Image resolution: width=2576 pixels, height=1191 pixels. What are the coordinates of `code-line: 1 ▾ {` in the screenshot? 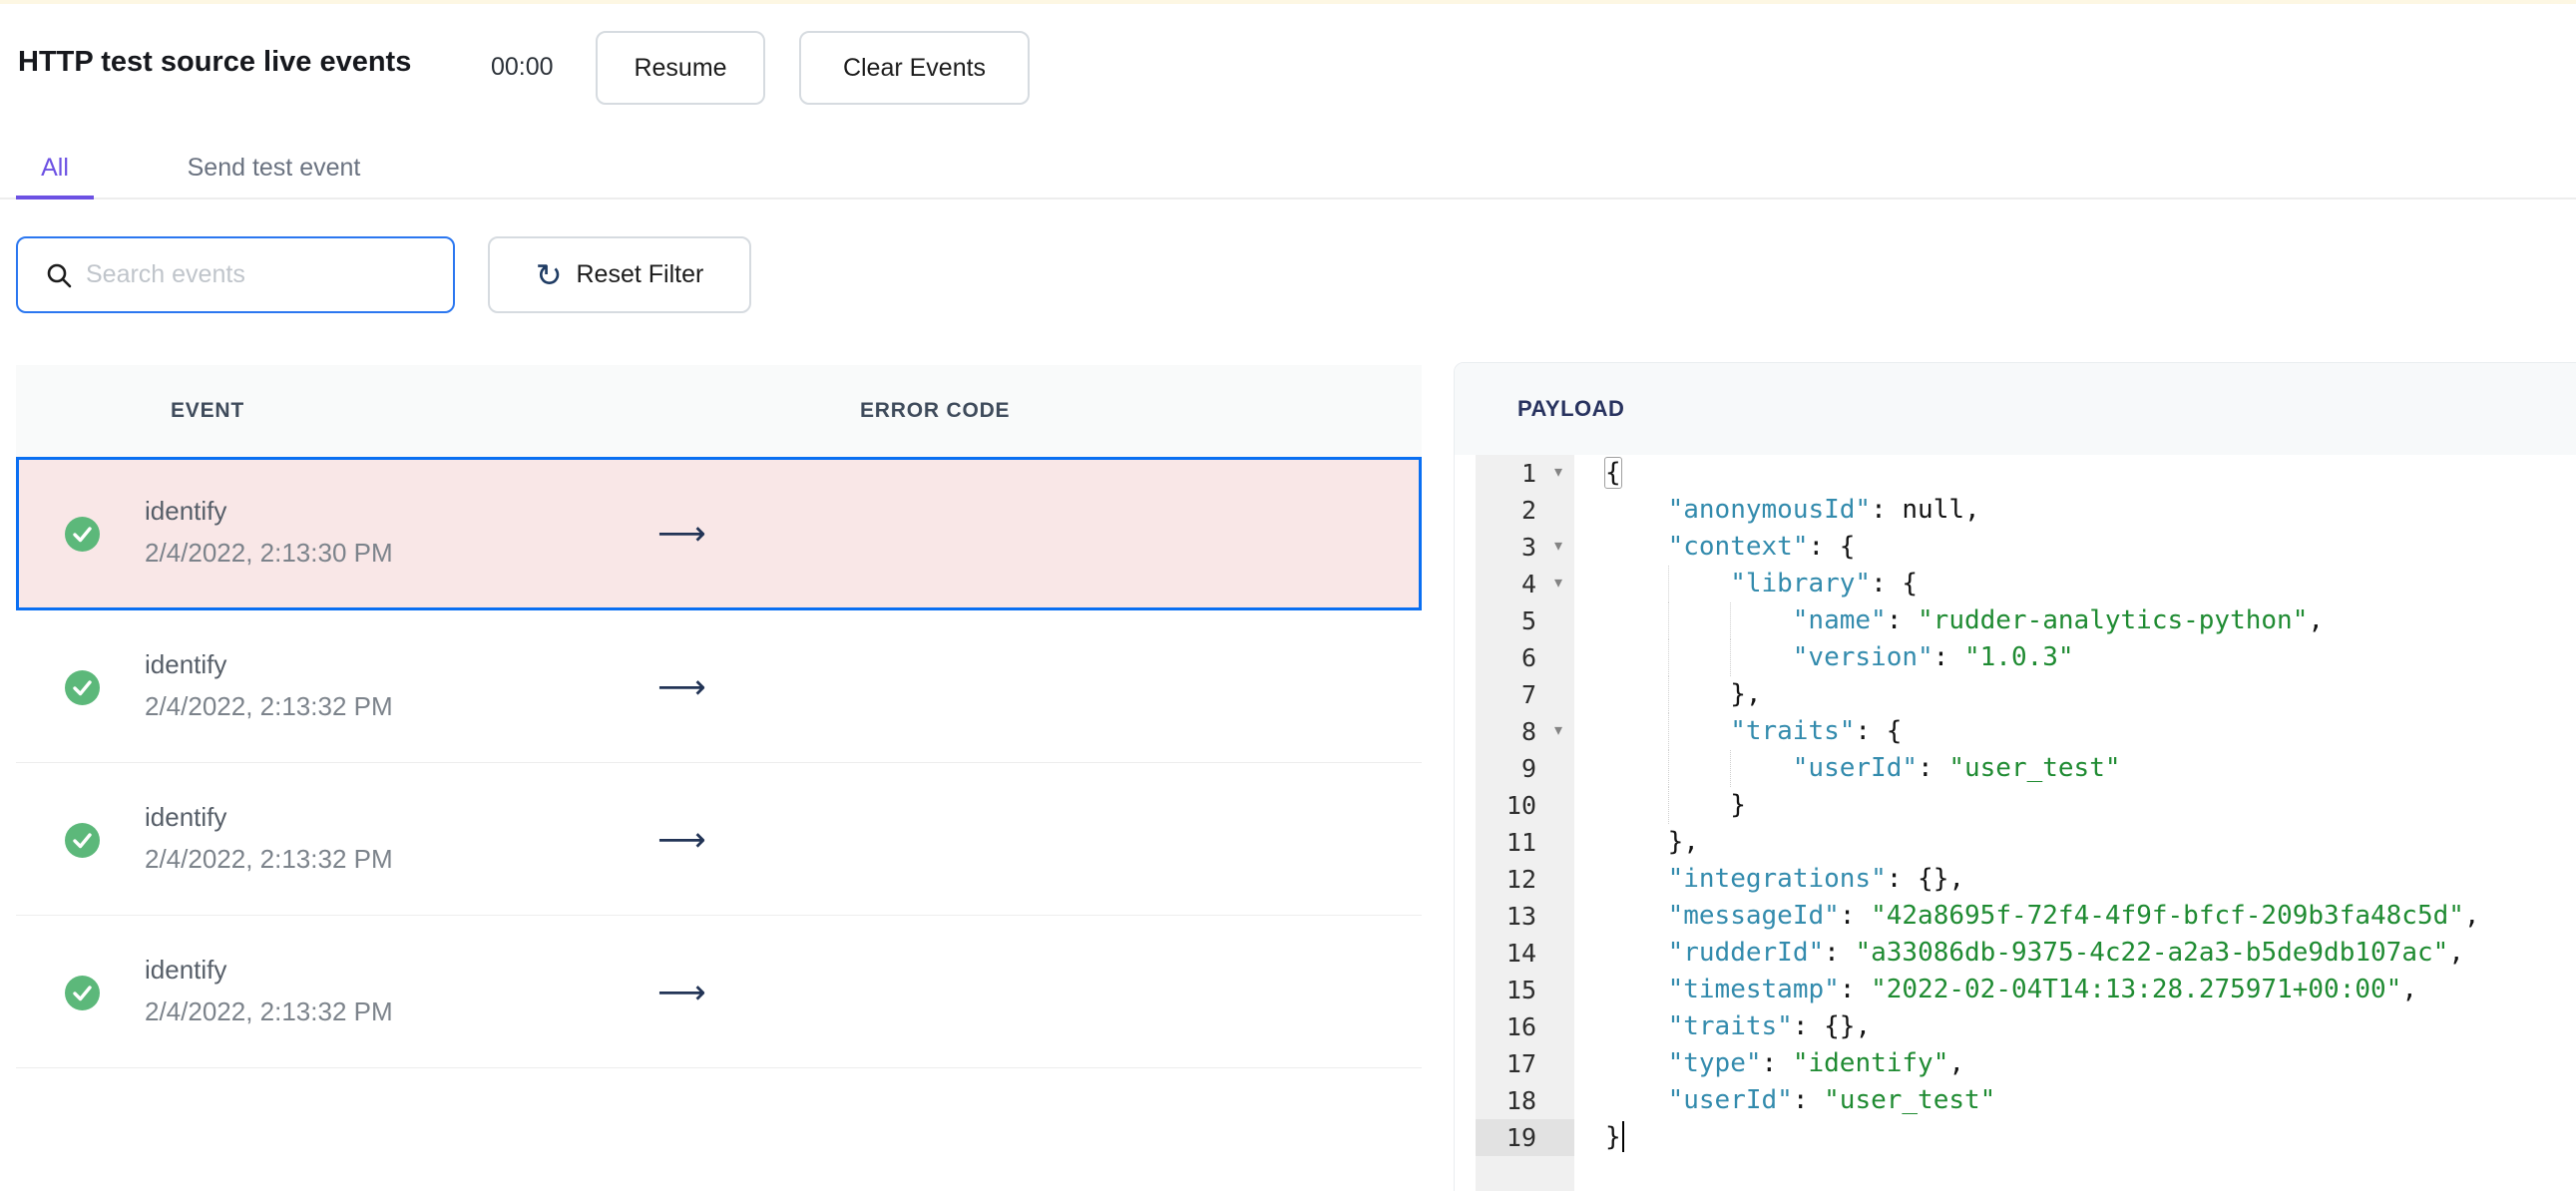 It's located at (2015, 474).